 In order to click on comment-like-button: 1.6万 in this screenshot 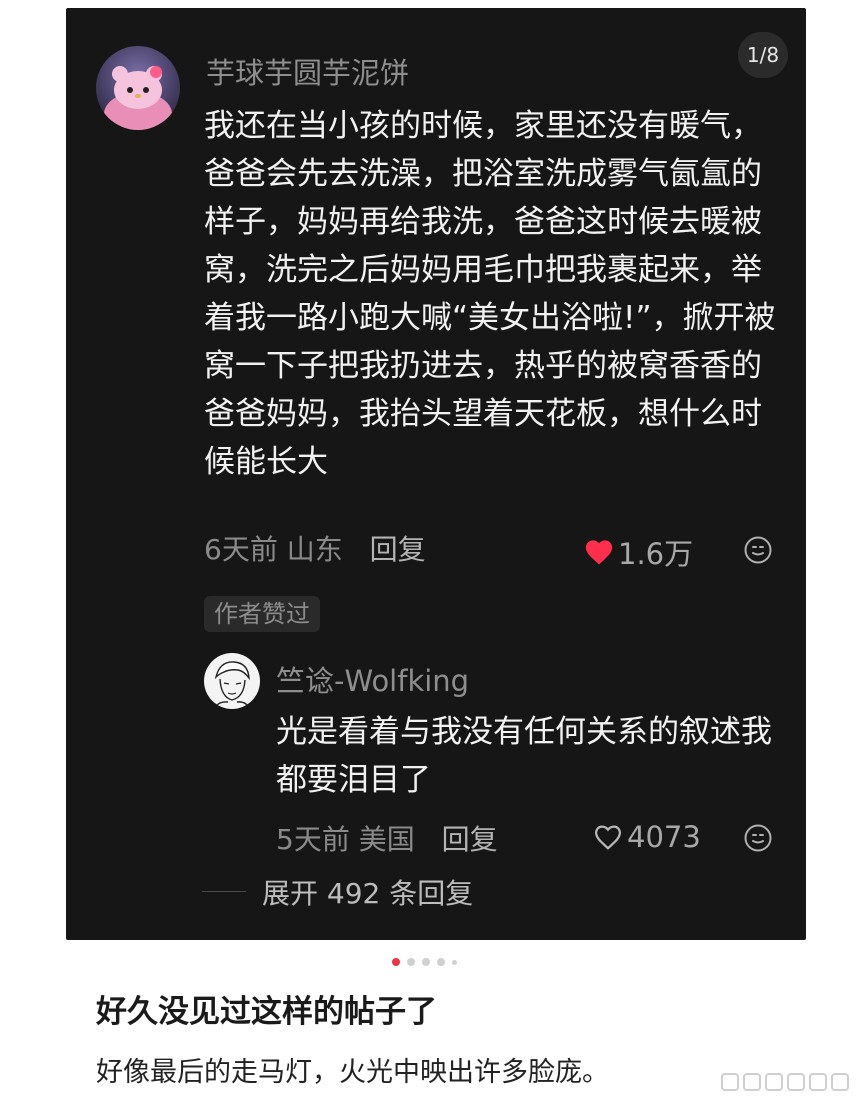, I will do `click(638, 552)`.